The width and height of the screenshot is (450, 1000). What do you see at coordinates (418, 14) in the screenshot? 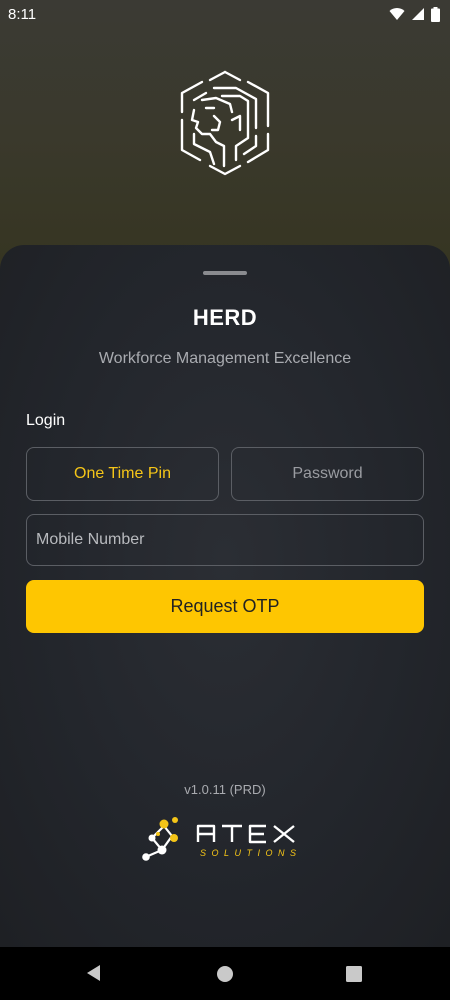
I see `signal-icon` at bounding box center [418, 14].